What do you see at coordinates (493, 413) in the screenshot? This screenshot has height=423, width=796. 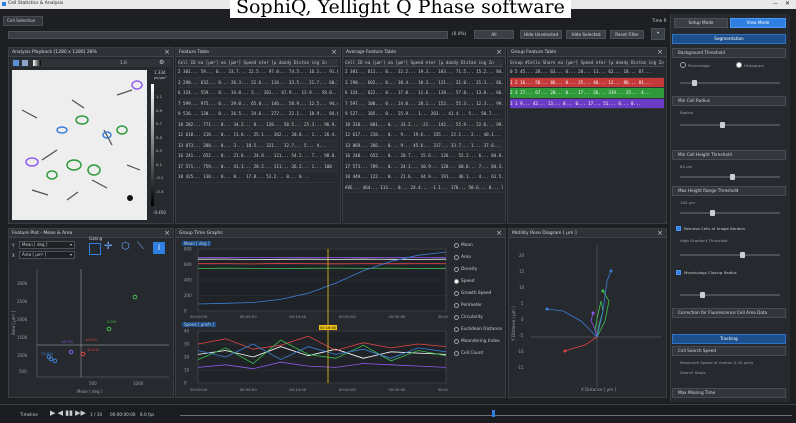 I see `timeline-cursor` at bounding box center [493, 413].